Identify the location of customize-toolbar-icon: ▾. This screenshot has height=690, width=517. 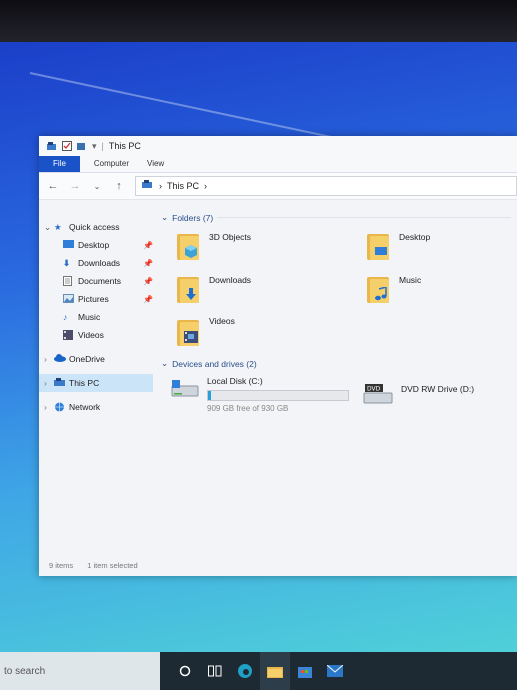
(94, 146).